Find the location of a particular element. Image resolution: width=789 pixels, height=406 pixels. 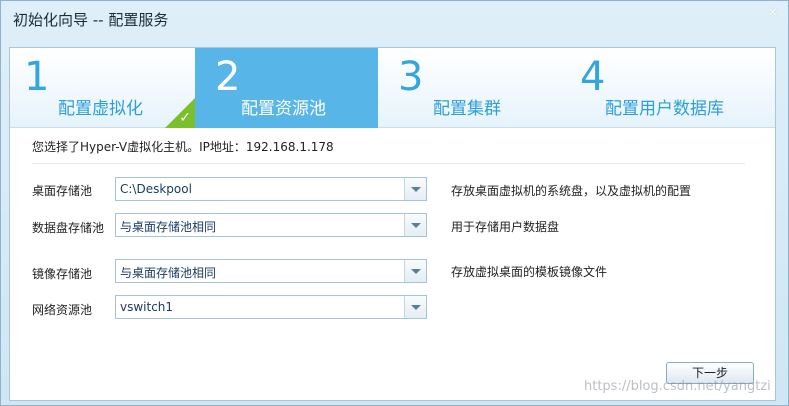

step-number: 2 is located at coordinates (228, 77).